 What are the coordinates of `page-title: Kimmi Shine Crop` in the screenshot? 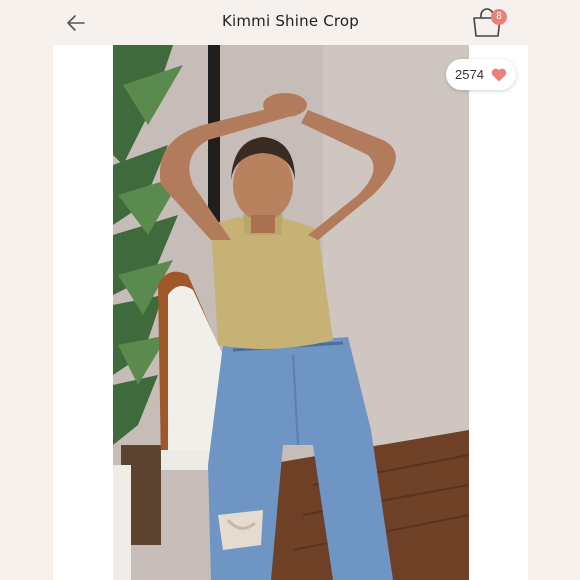 It's located at (290, 21).